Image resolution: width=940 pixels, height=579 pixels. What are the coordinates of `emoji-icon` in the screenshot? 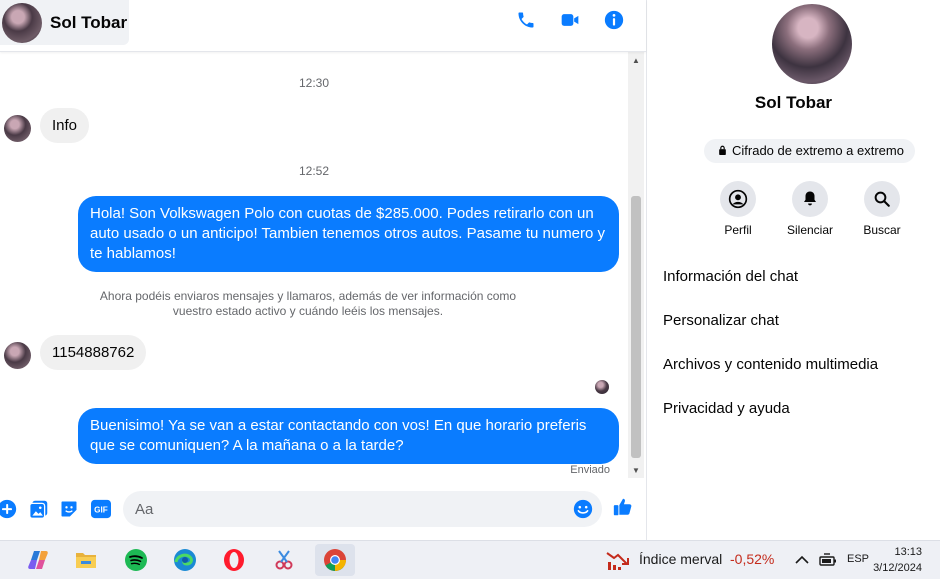 It's located at (583, 511).